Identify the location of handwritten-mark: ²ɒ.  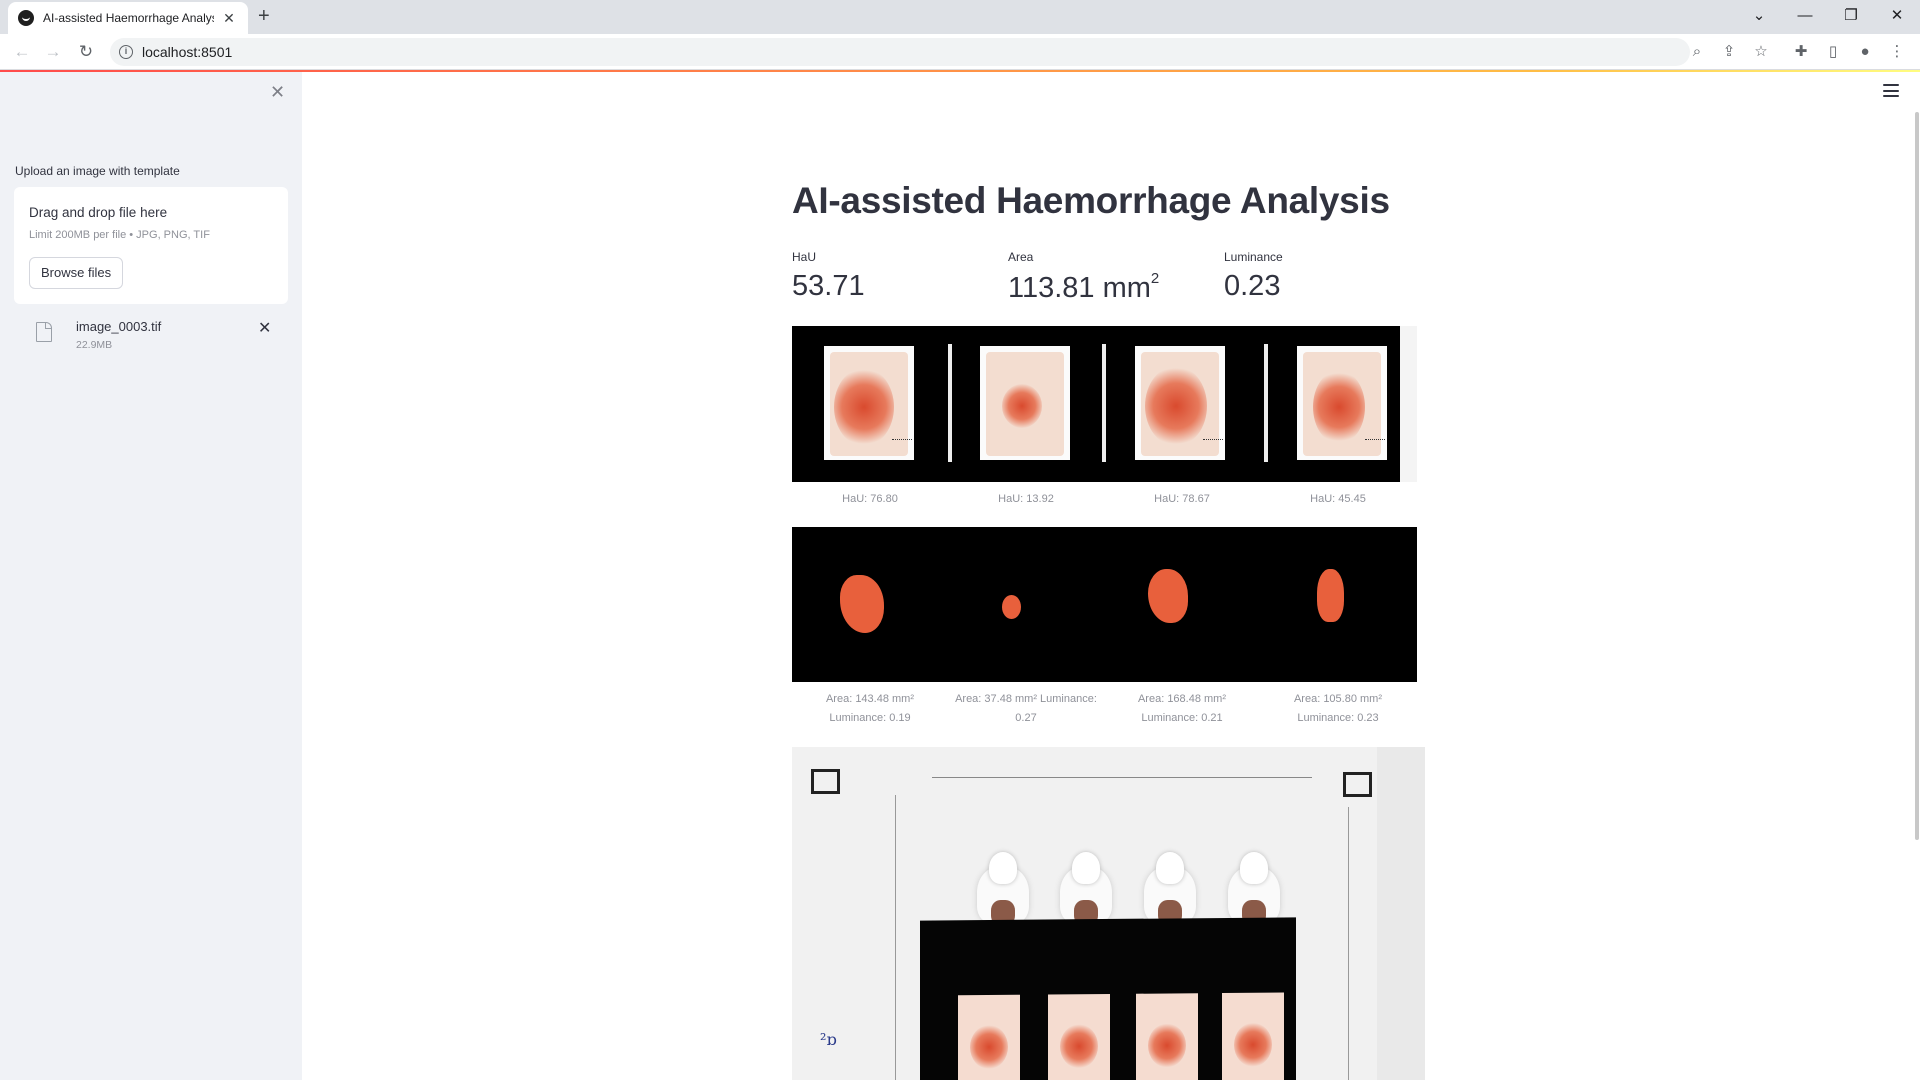
(828, 1039).